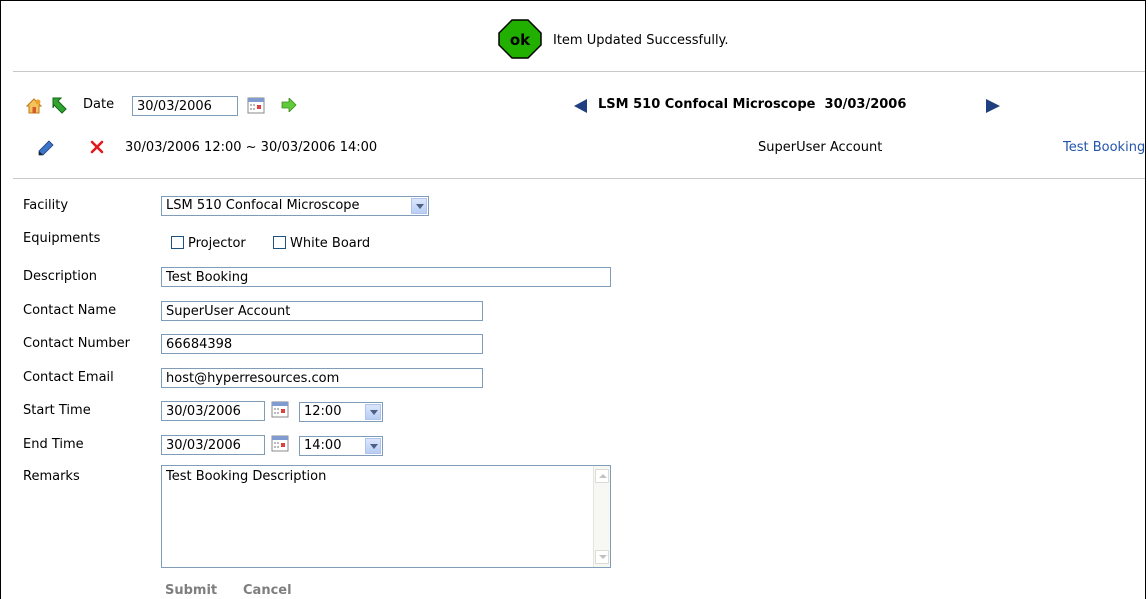 The image size is (1148, 599). I want to click on green-forward-arrow-icon, so click(289, 105).